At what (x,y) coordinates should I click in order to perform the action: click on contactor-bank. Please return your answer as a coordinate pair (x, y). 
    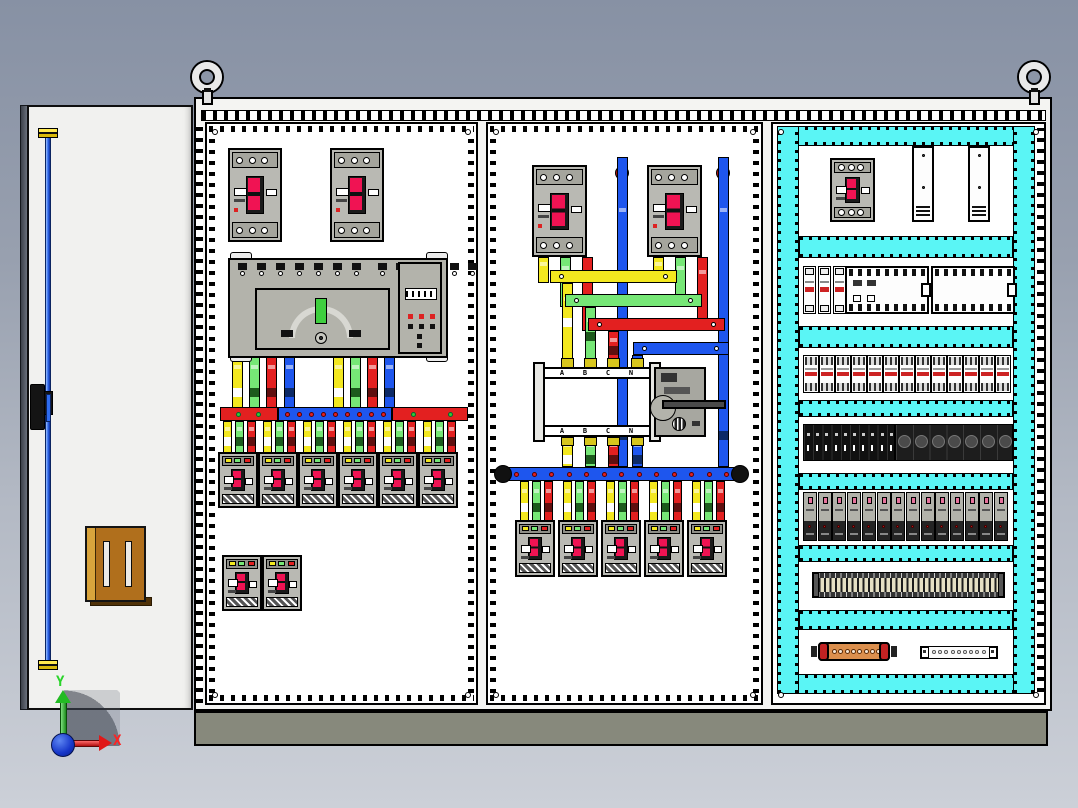
    Looking at the image, I should click on (954, 442).